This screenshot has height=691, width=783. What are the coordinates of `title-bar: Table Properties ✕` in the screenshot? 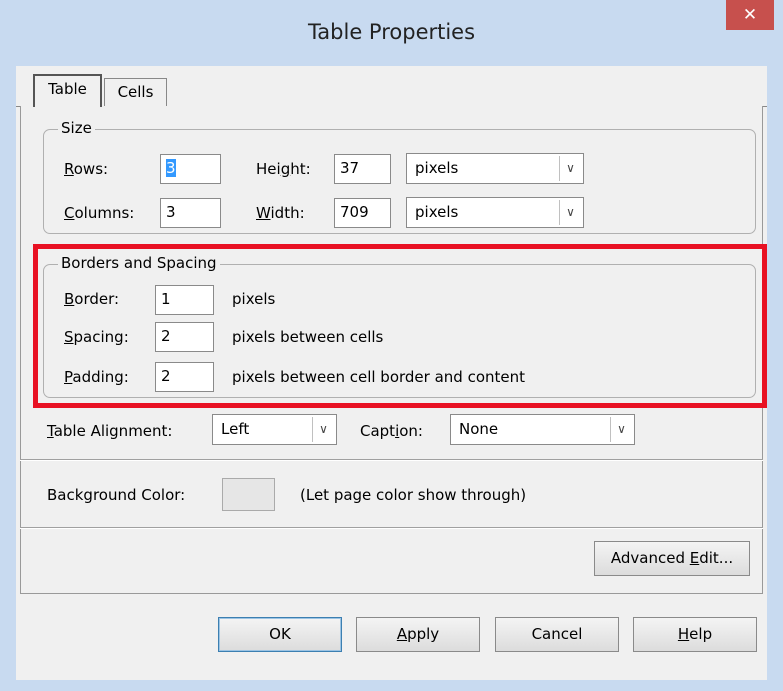 It's located at (391, 33).